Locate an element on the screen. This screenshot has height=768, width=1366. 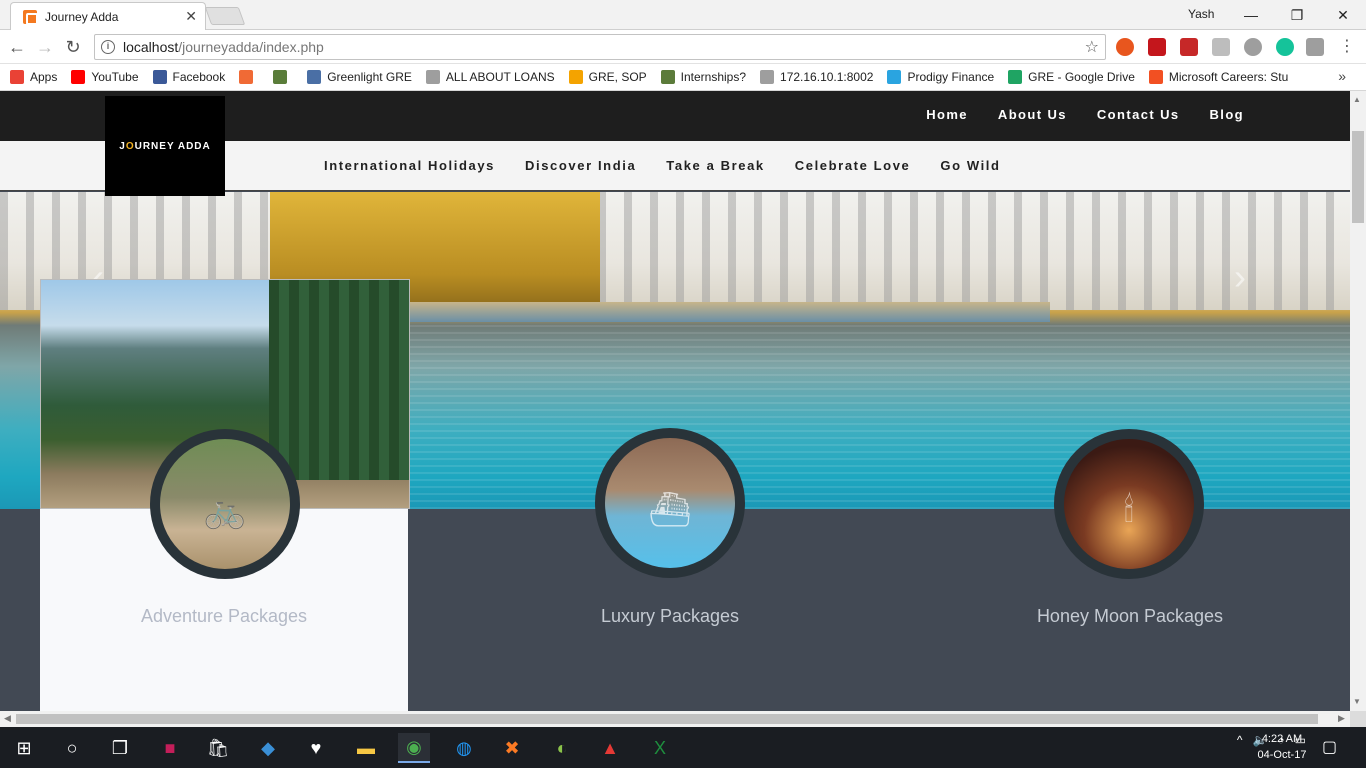
scroll-down-icon: ▼ is located at coordinates (1357, 701).